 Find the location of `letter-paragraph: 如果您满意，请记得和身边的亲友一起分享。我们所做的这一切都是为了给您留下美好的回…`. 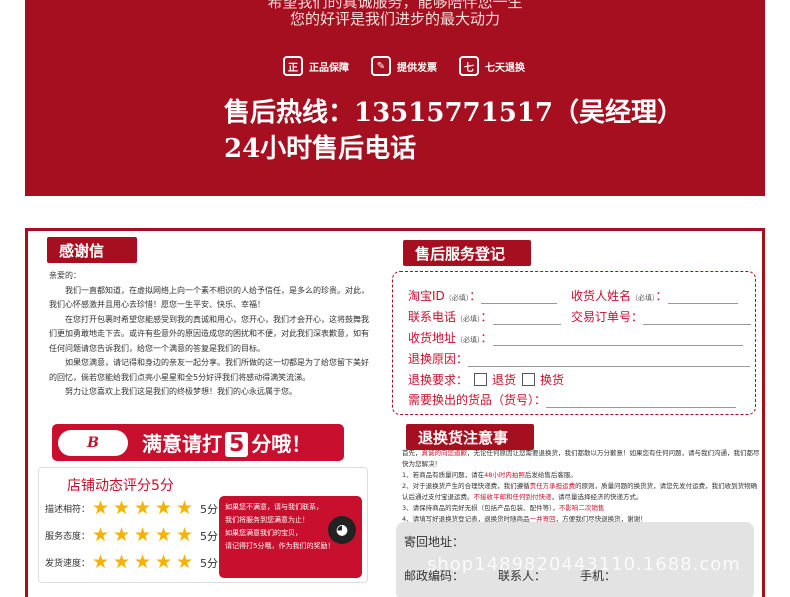

letter-paragraph: 如果您满意，请记得和身边的亲友一起分享。我们所做的这一切都是为了给您留下美好的回… is located at coordinates (209, 370).